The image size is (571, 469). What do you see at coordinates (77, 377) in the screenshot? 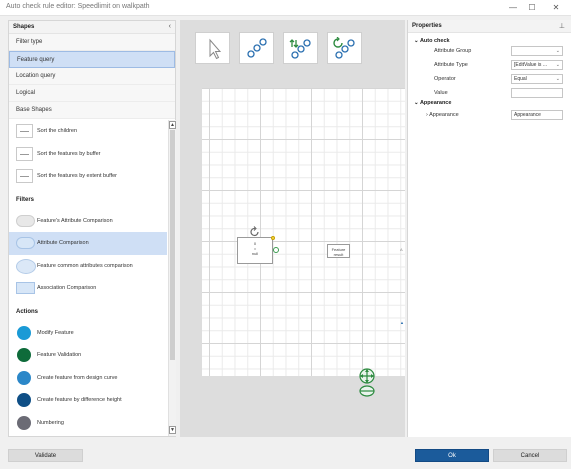
I see `action-item-label: Create feature from design curve` at bounding box center [77, 377].